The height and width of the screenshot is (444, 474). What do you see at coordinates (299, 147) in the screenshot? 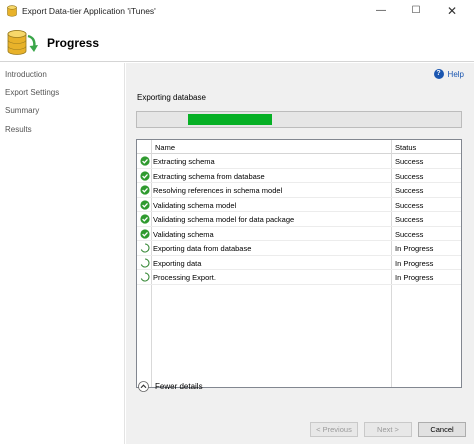
I see `grid-header: Name Status` at bounding box center [299, 147].